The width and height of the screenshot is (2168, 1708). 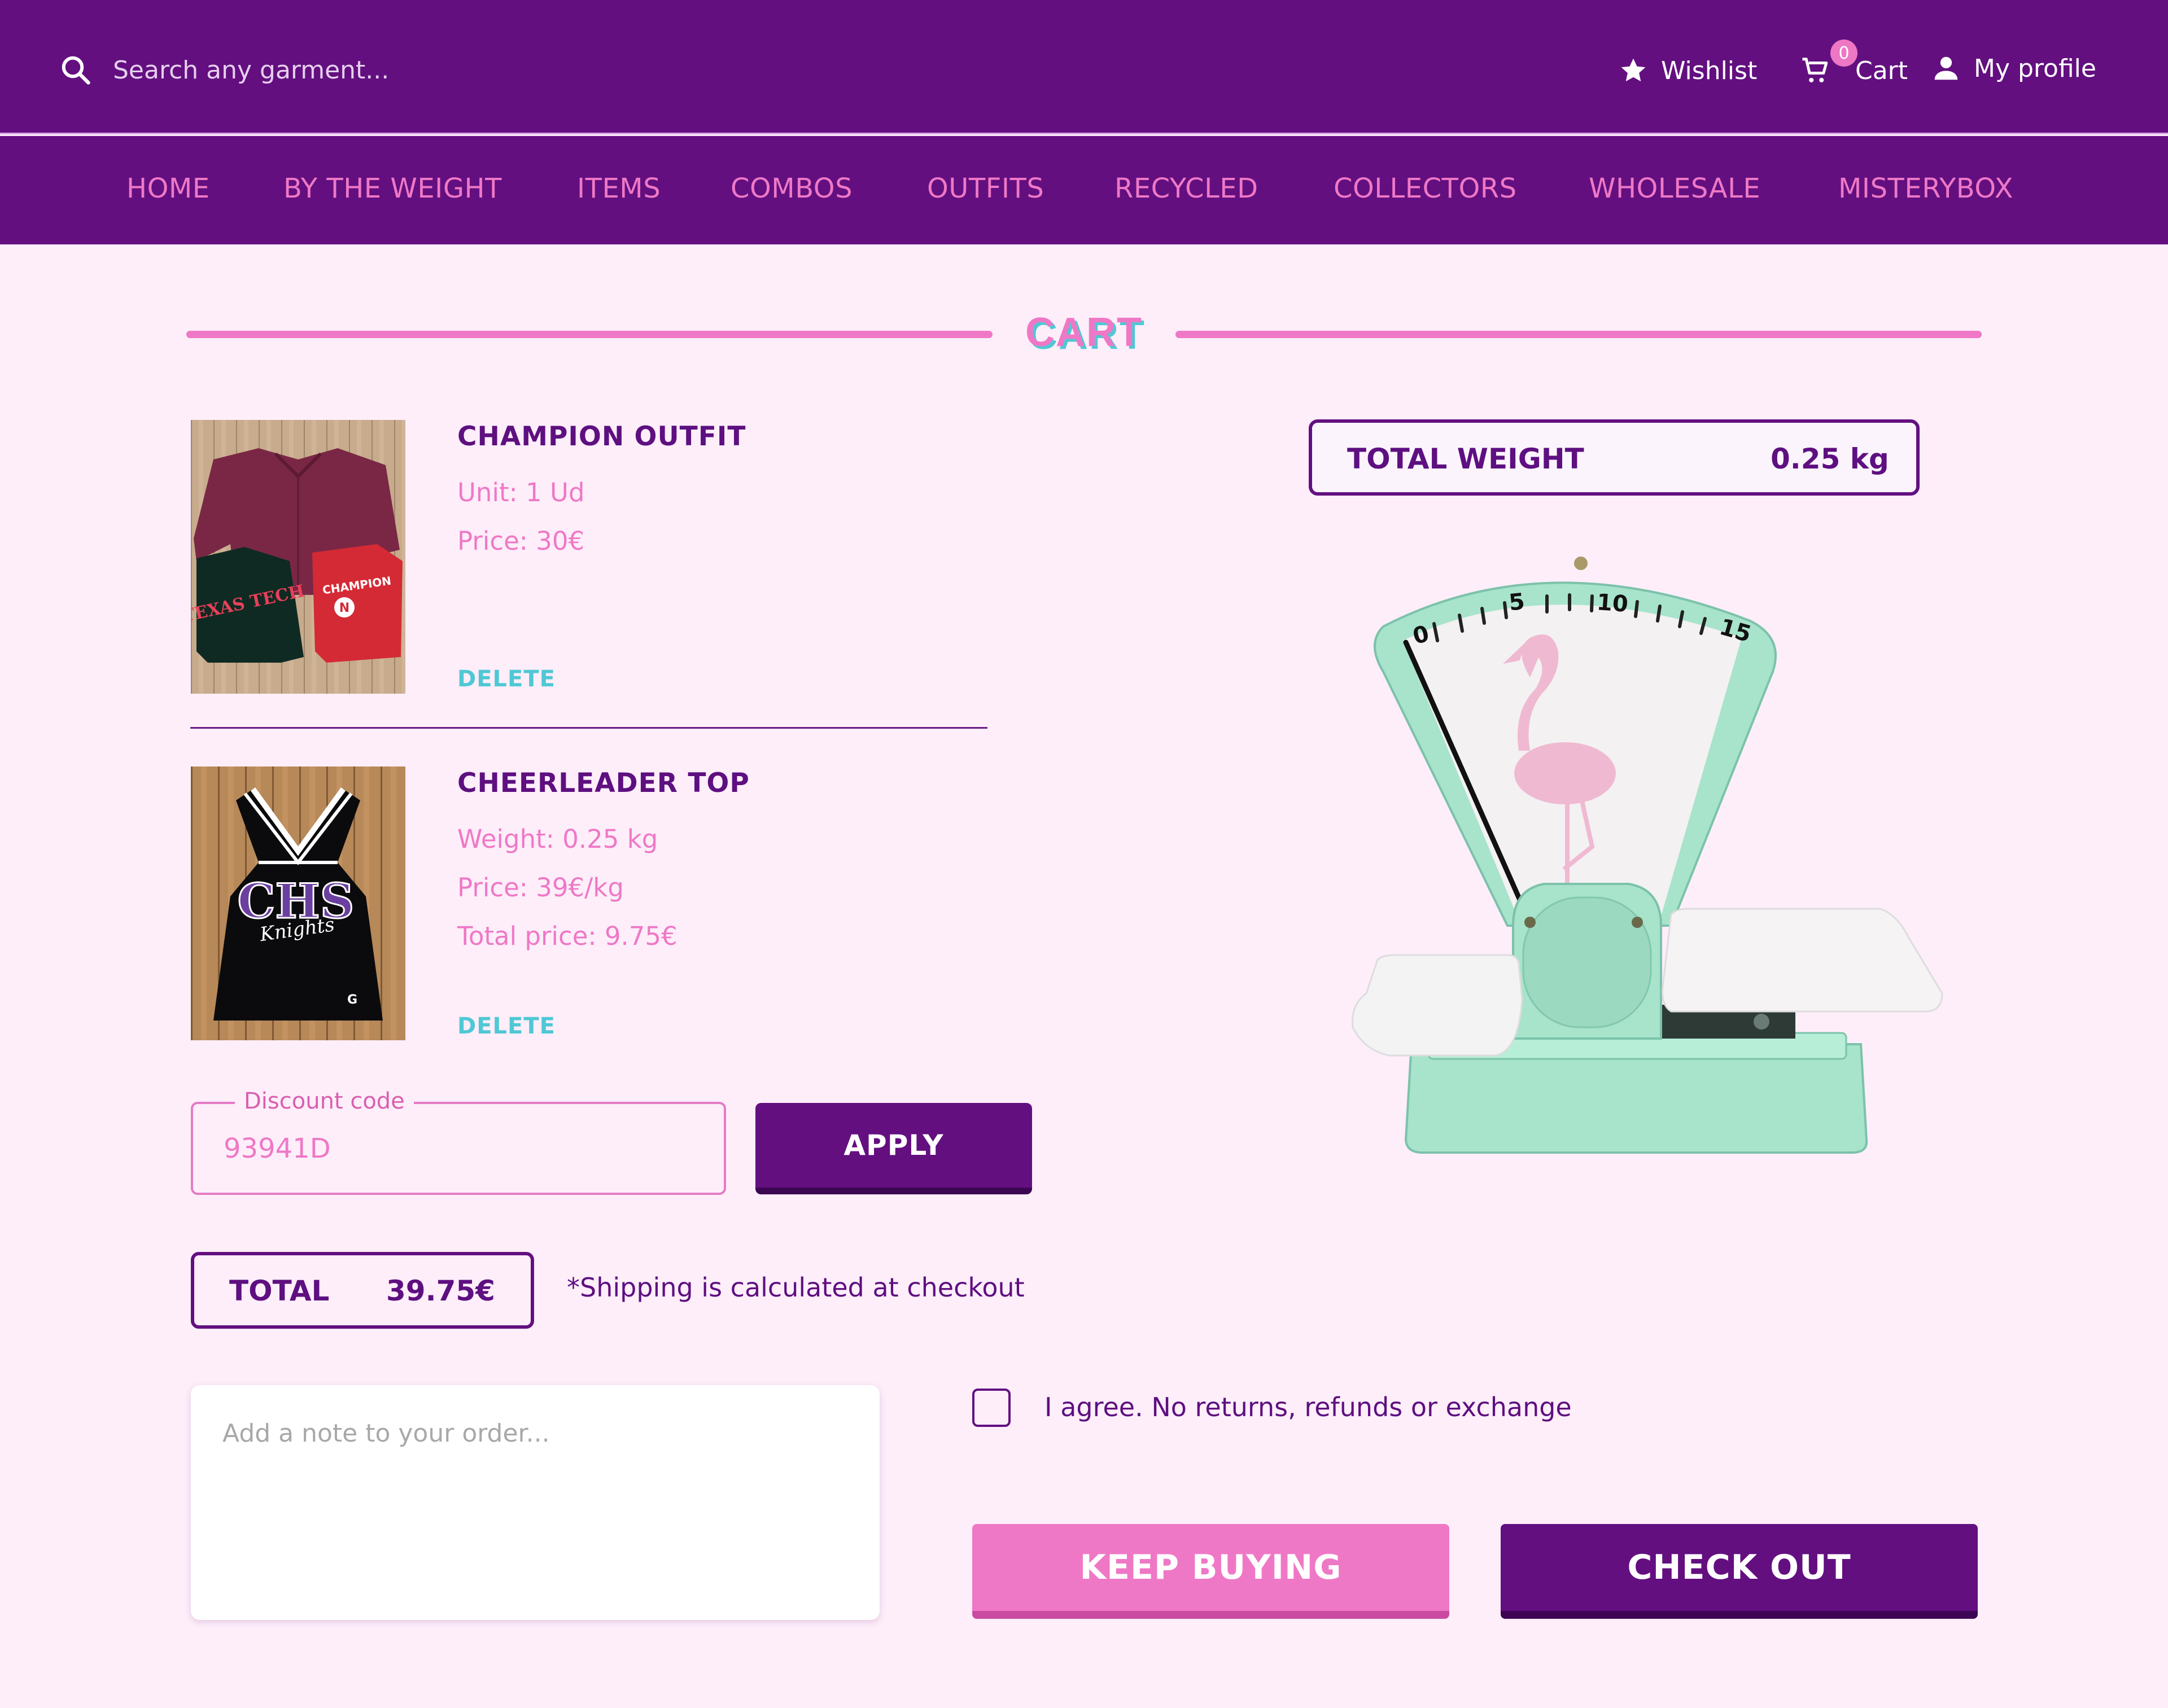 What do you see at coordinates (1815, 70) in the screenshot?
I see `cart-icon` at bounding box center [1815, 70].